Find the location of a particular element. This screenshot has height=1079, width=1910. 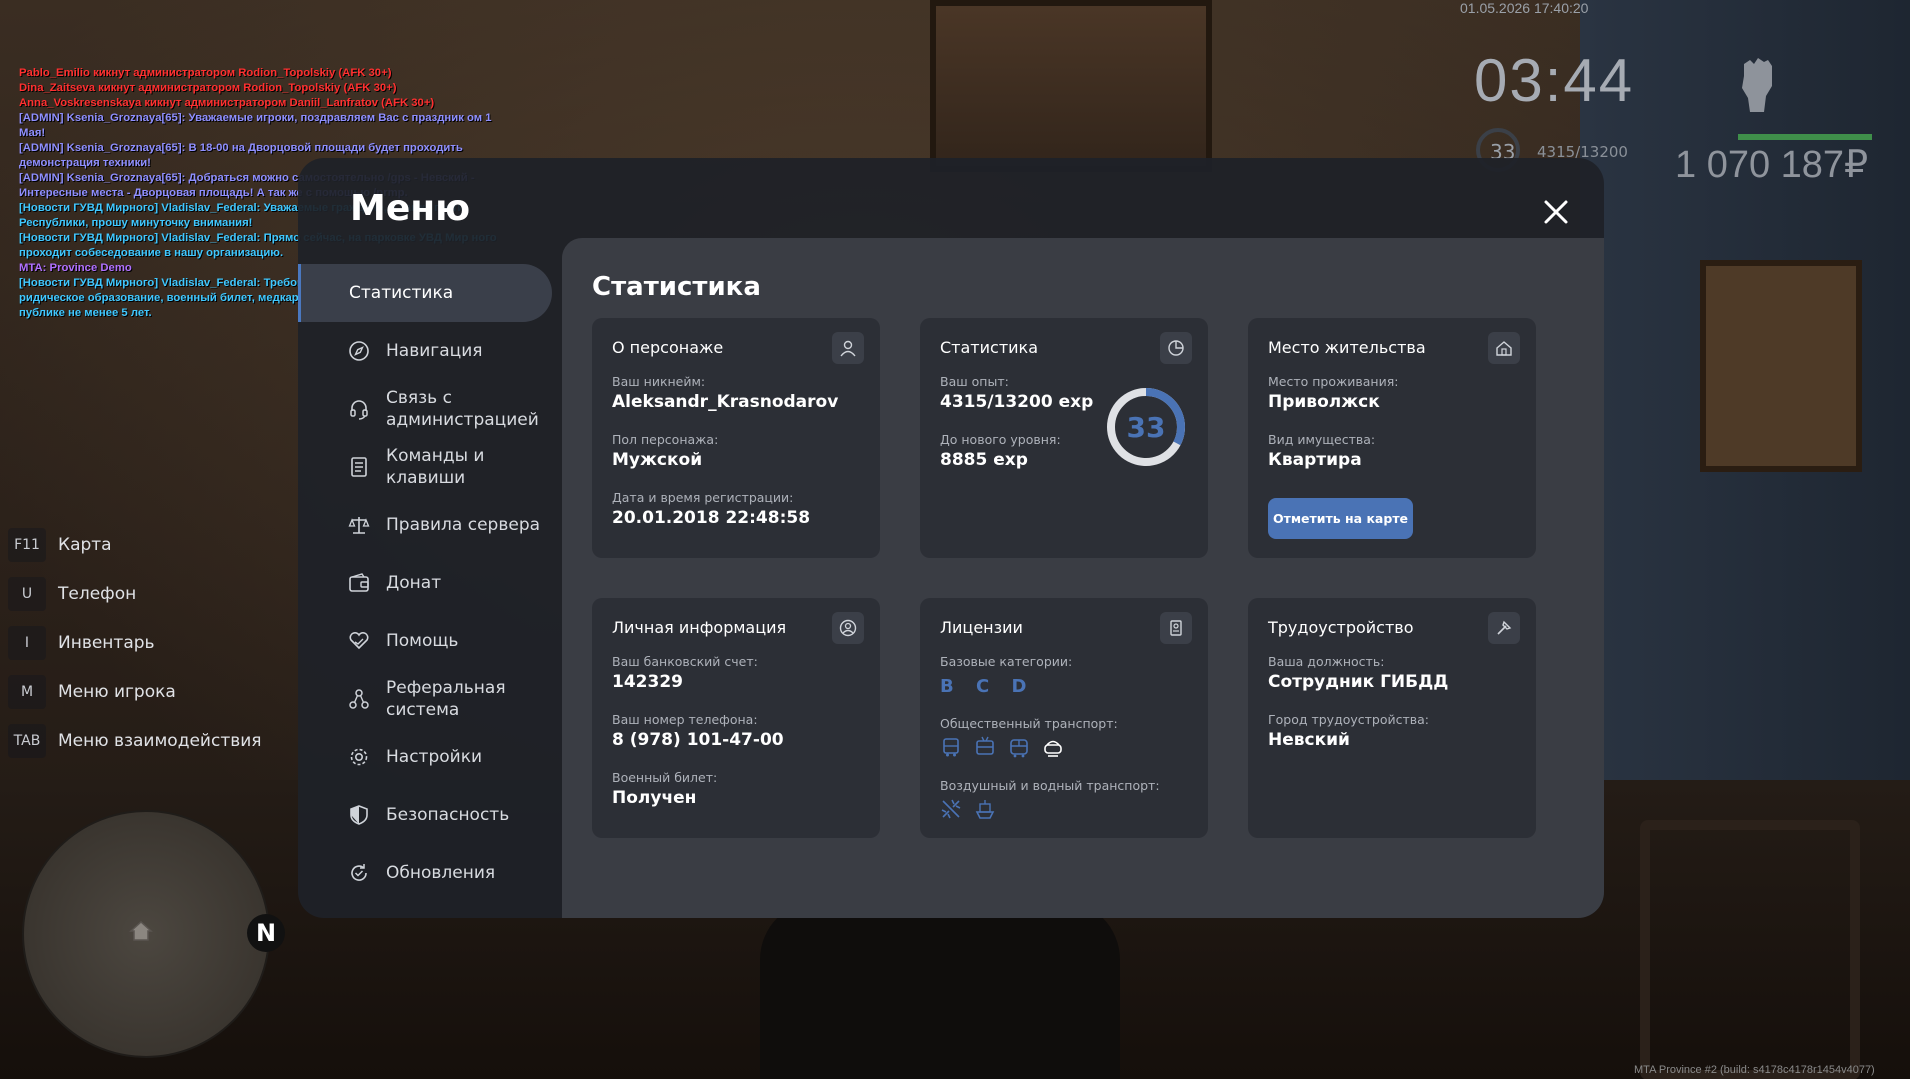

plane-icon is located at coordinates (951, 809).